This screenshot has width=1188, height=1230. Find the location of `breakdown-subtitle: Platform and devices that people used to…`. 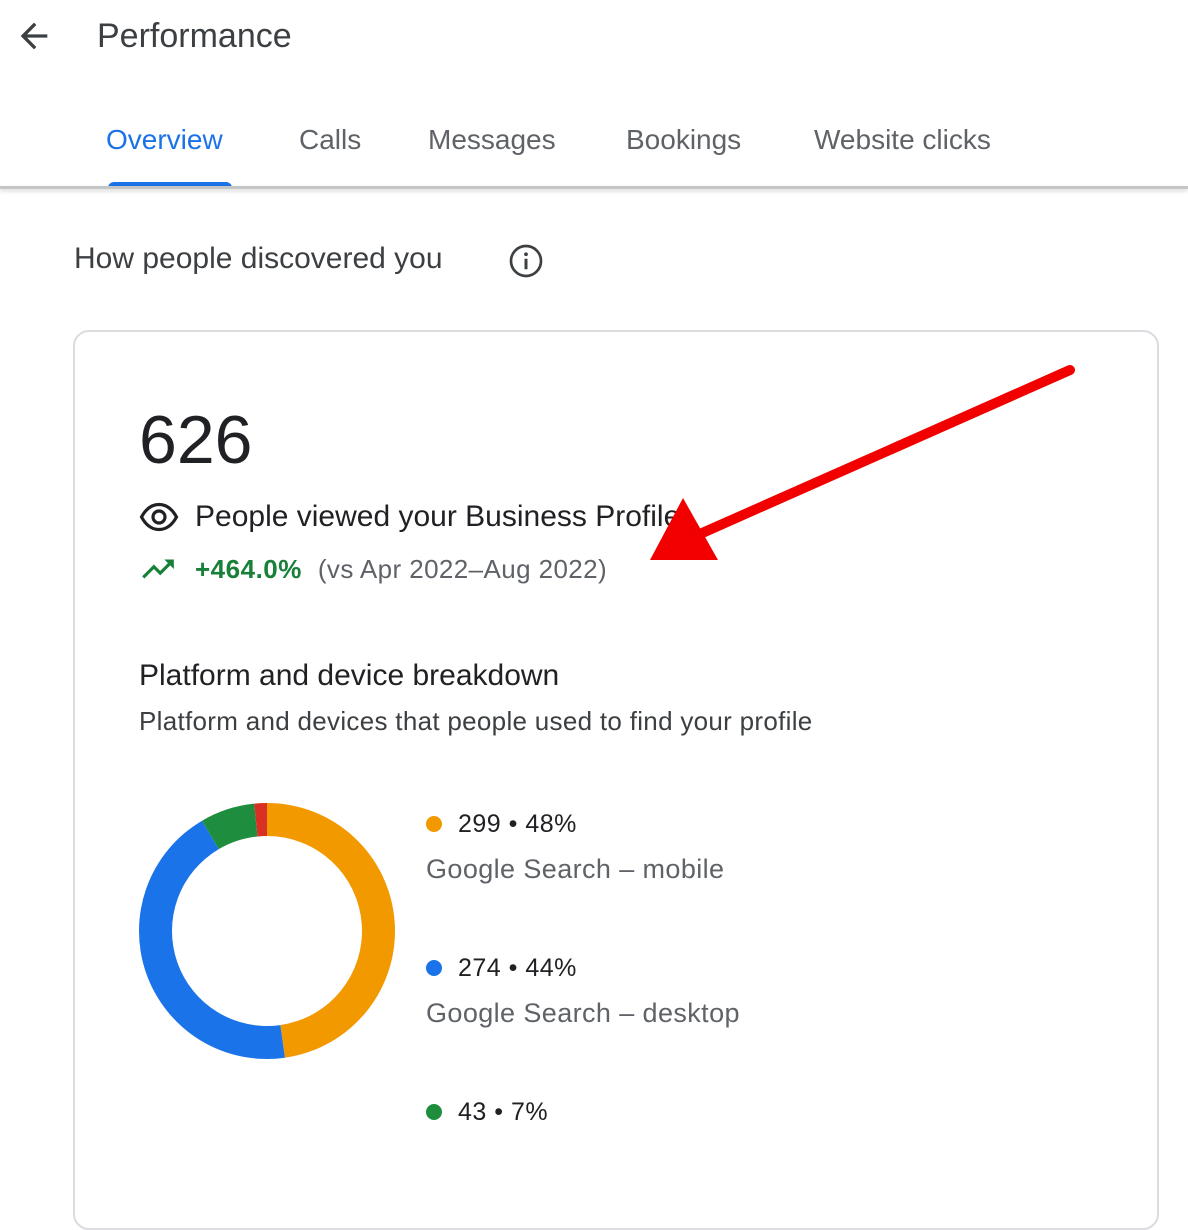

breakdown-subtitle: Platform and devices that people used to… is located at coordinates (476, 721).